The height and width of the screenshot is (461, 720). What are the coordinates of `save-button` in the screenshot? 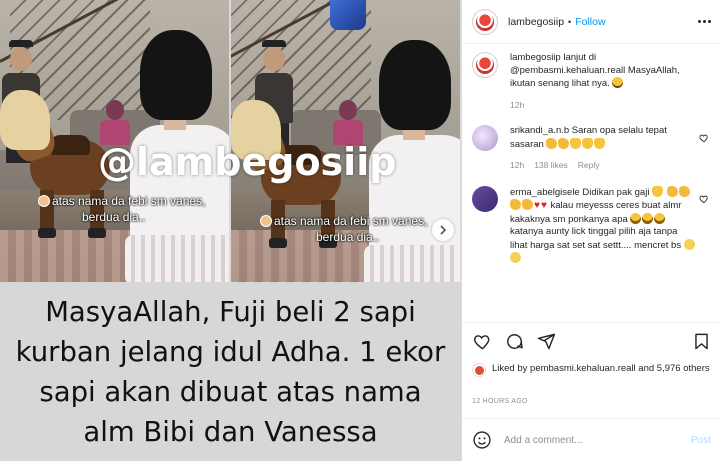 It's located at (701, 342).